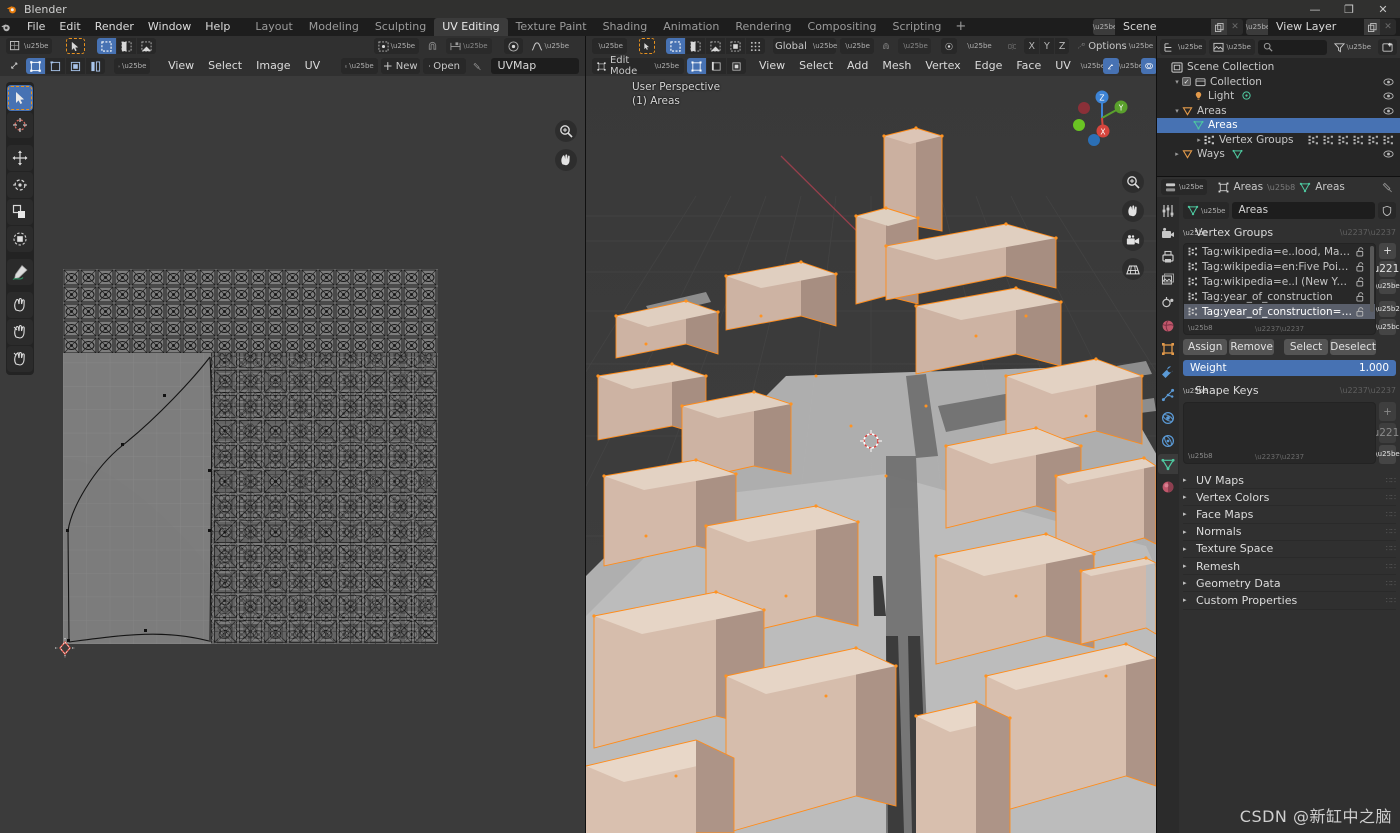 The width and height of the screenshot is (1400, 833). Describe the element at coordinates (1133, 269) in the screenshot. I see `toggle-ortho-icon` at that location.